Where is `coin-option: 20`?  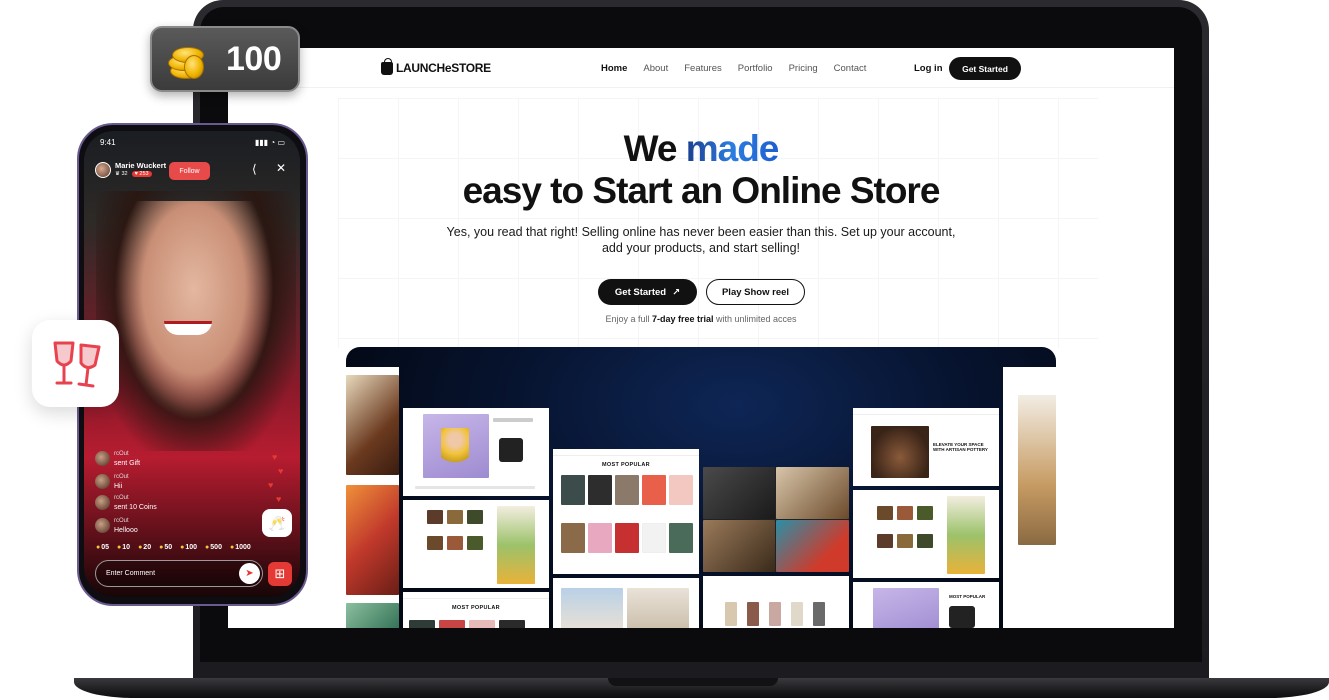 coin-option: 20 is located at coordinates (144, 547).